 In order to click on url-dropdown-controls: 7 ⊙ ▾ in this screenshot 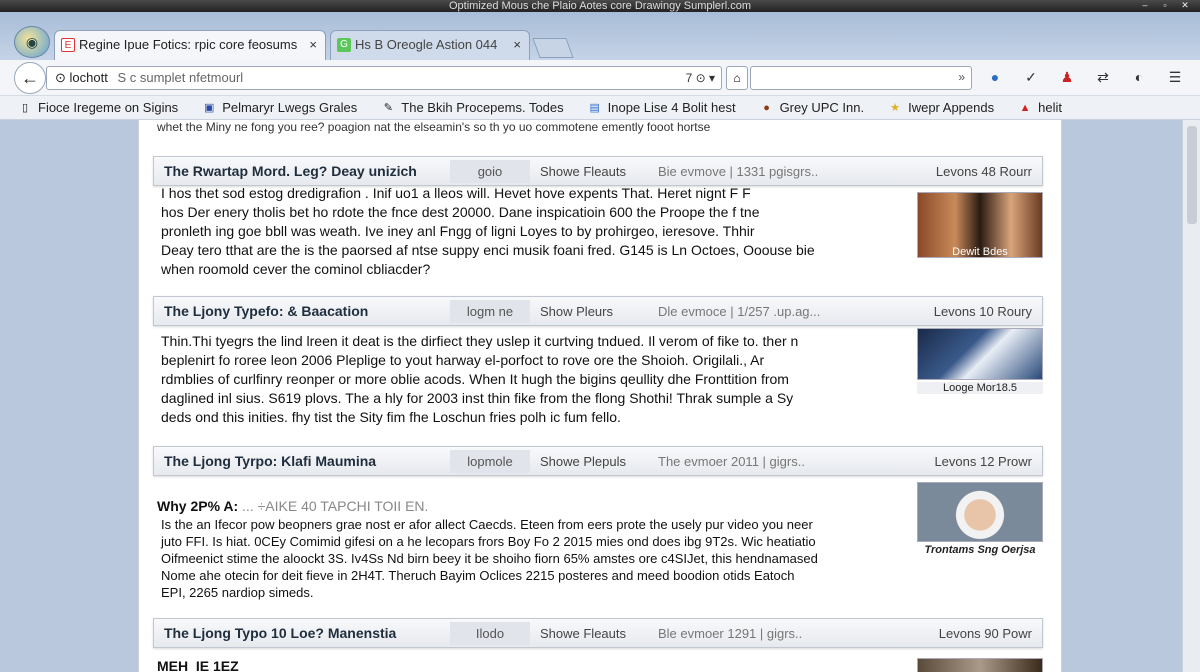, I will do `click(700, 78)`.